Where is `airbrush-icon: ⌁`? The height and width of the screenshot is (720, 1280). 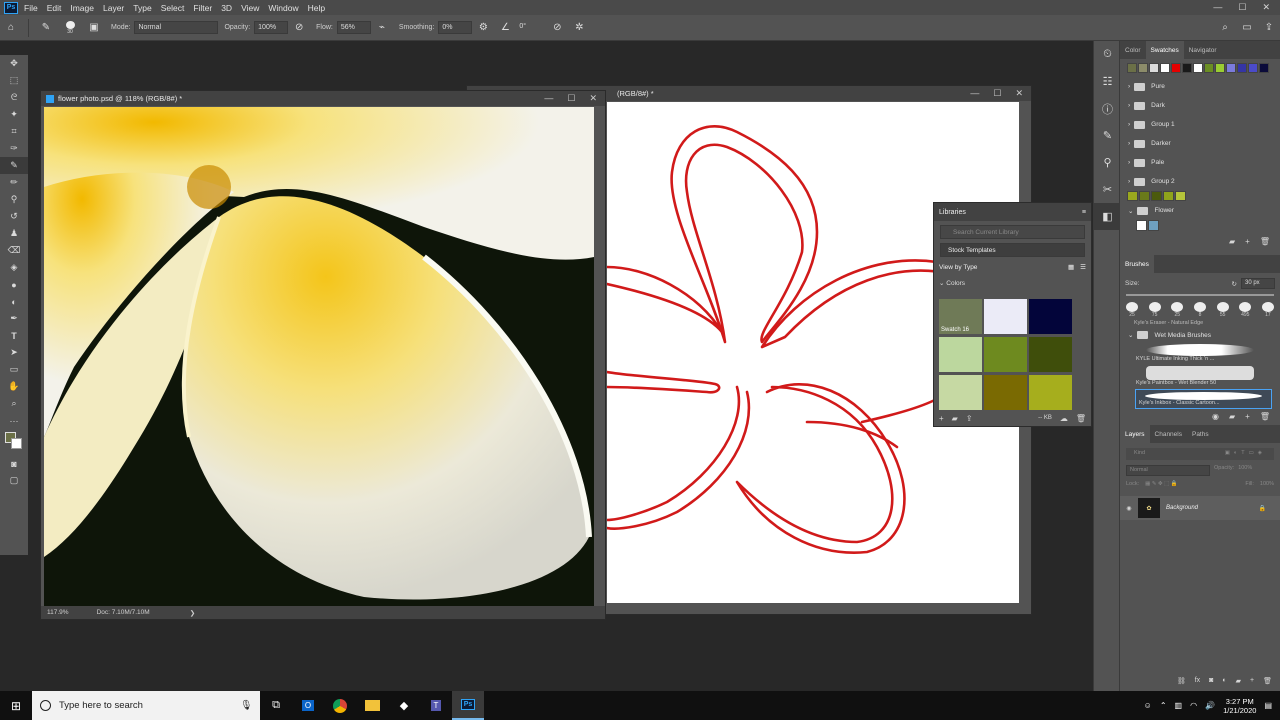
airbrush-icon: ⌁ is located at coordinates (382, 28).